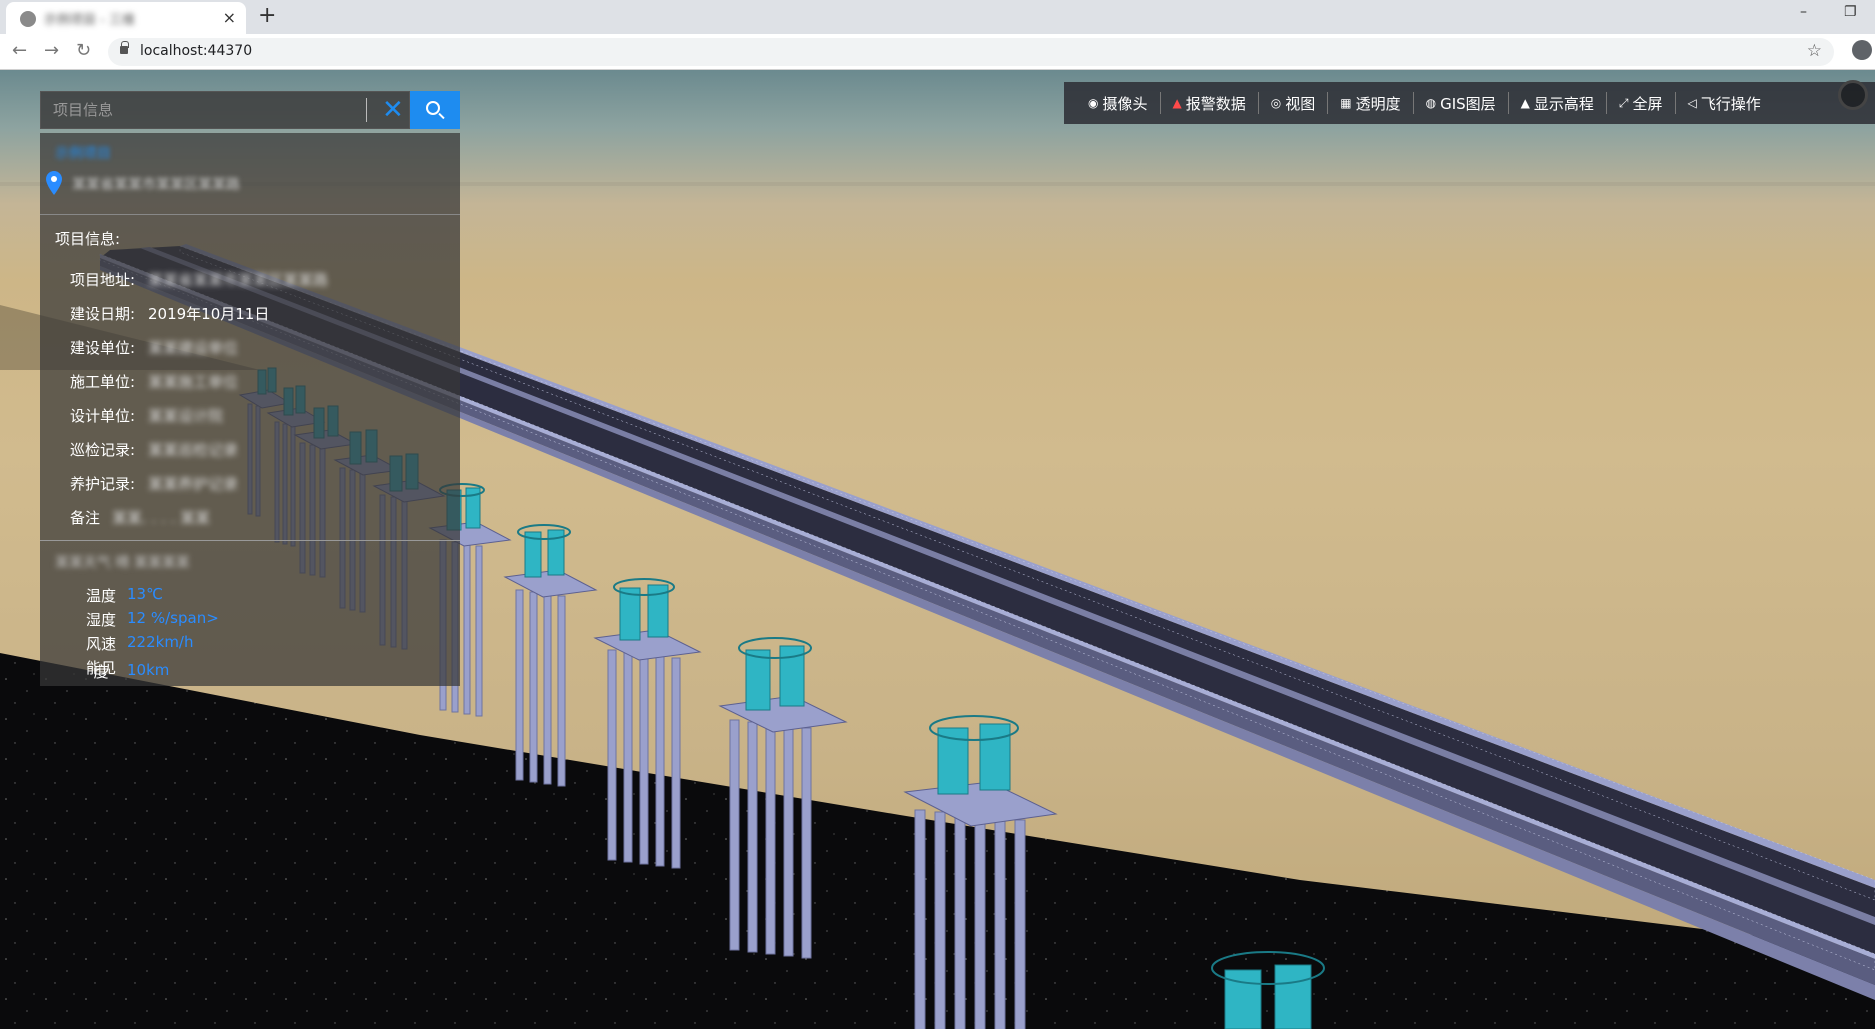 The width and height of the screenshot is (1875, 1029). I want to click on info-row-remarks: 备注 某某. . . . 某某, so click(140, 517).